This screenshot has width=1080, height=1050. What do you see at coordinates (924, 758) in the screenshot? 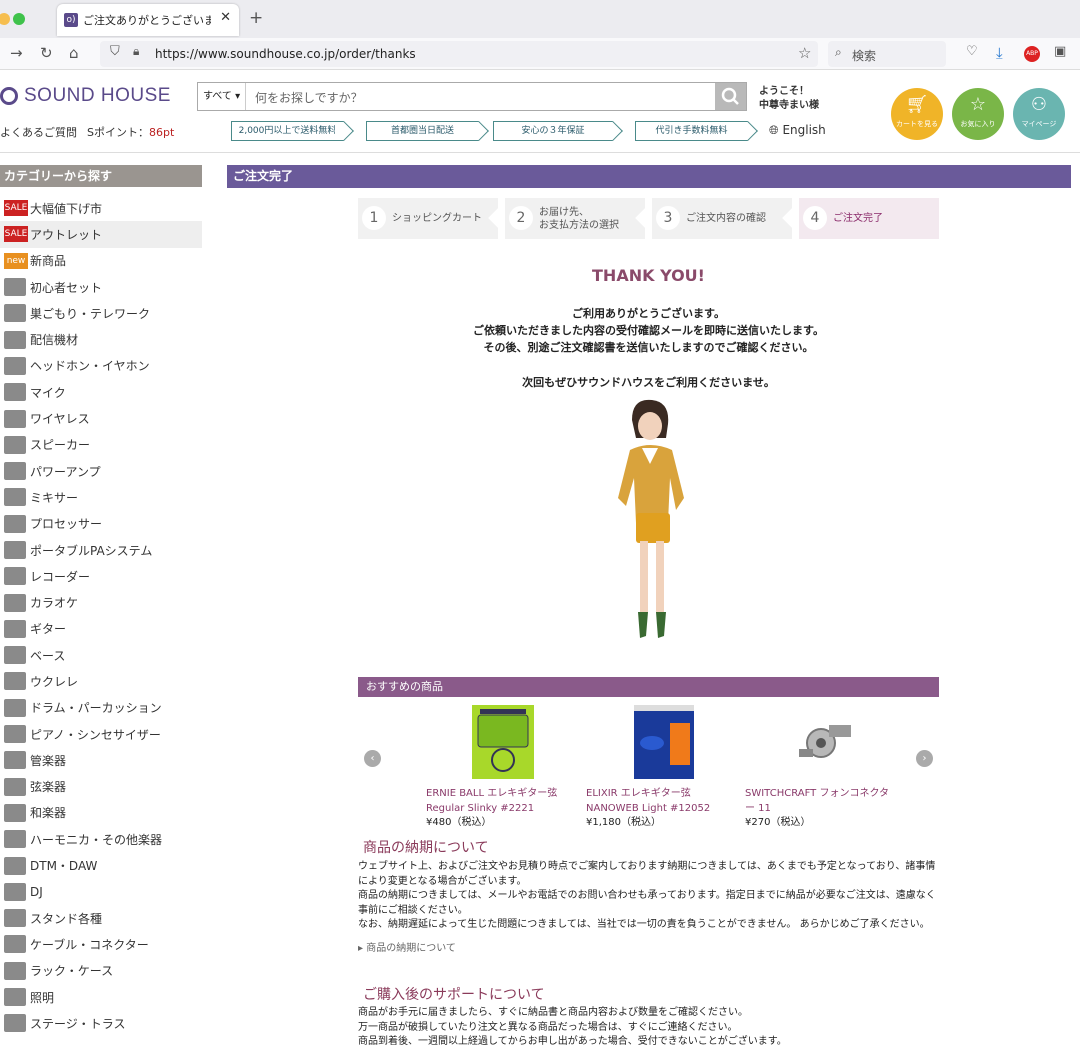
I see `carousel-next-icon: ›` at bounding box center [924, 758].